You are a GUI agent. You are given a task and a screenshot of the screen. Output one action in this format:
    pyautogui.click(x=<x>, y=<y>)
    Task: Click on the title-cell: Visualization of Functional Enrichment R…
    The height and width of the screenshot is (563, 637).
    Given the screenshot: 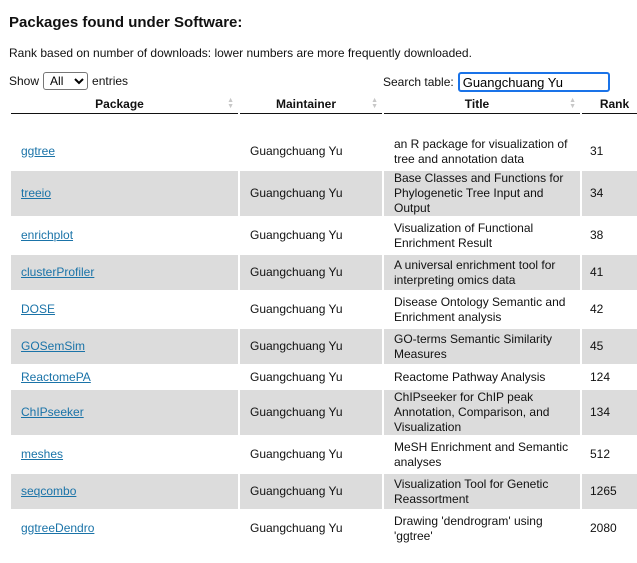 What is the action you would take?
    pyautogui.click(x=482, y=234)
    